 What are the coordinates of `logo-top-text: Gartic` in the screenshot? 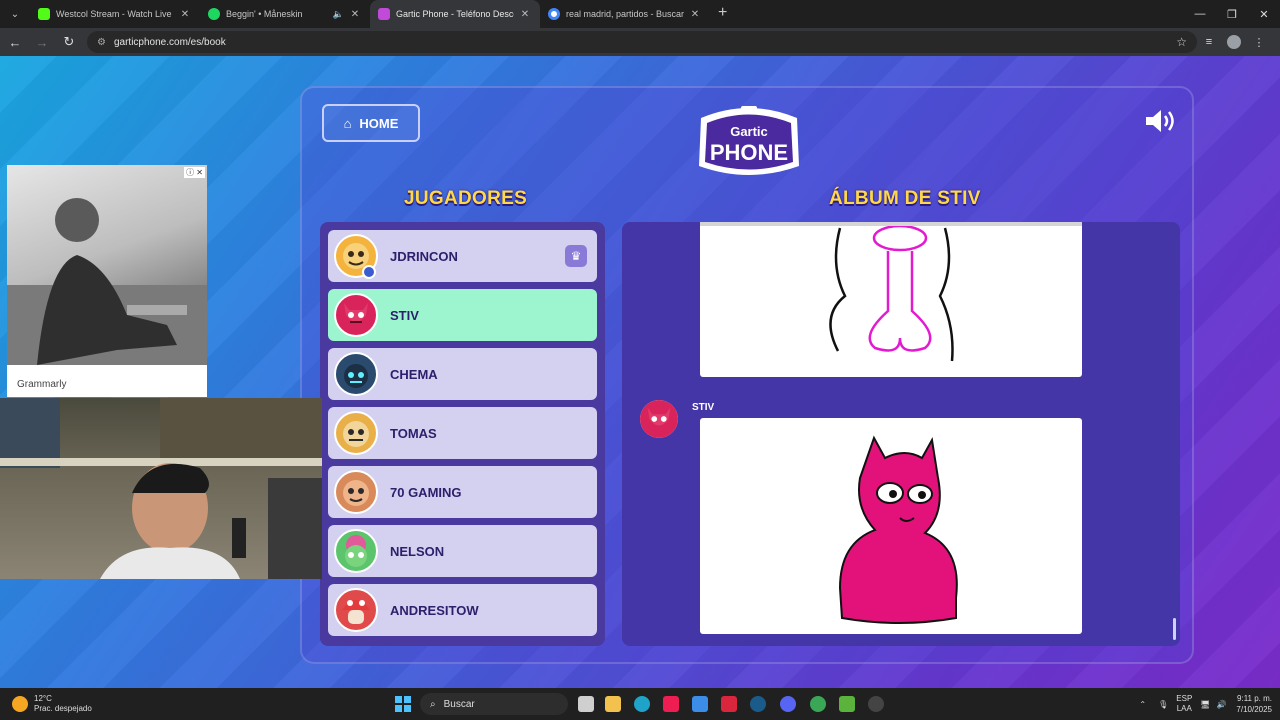 It's located at (749, 131).